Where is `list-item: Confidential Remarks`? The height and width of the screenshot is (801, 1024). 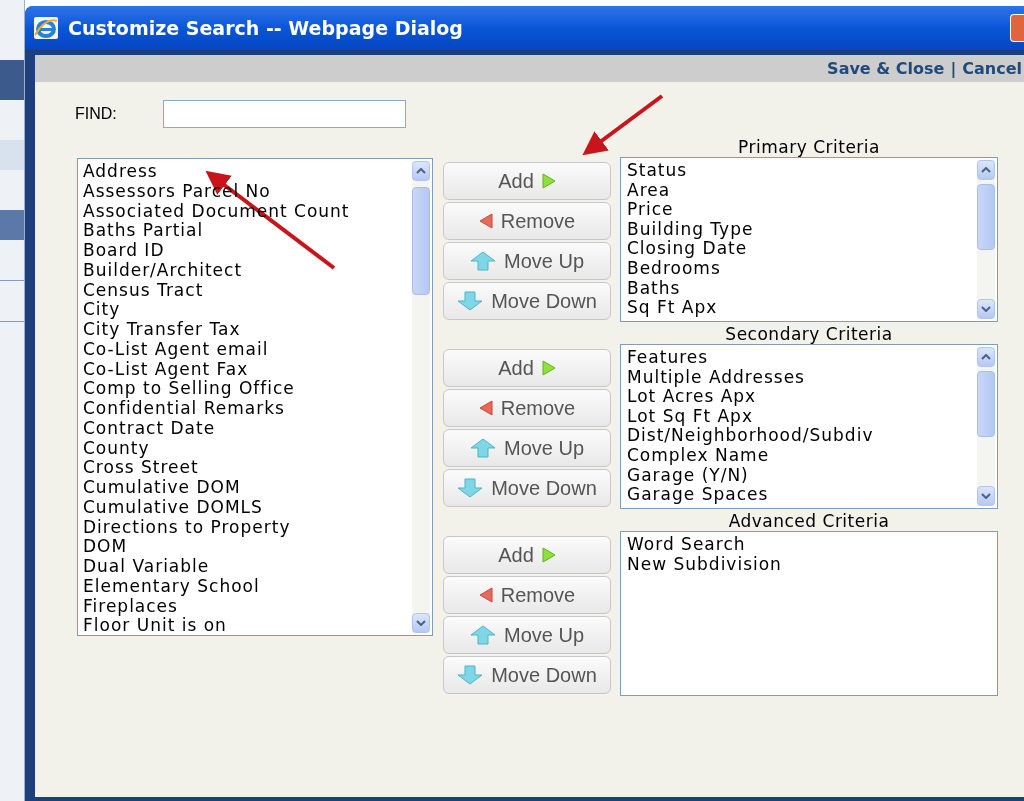
list-item: Confidential Remarks is located at coordinates (184, 409).